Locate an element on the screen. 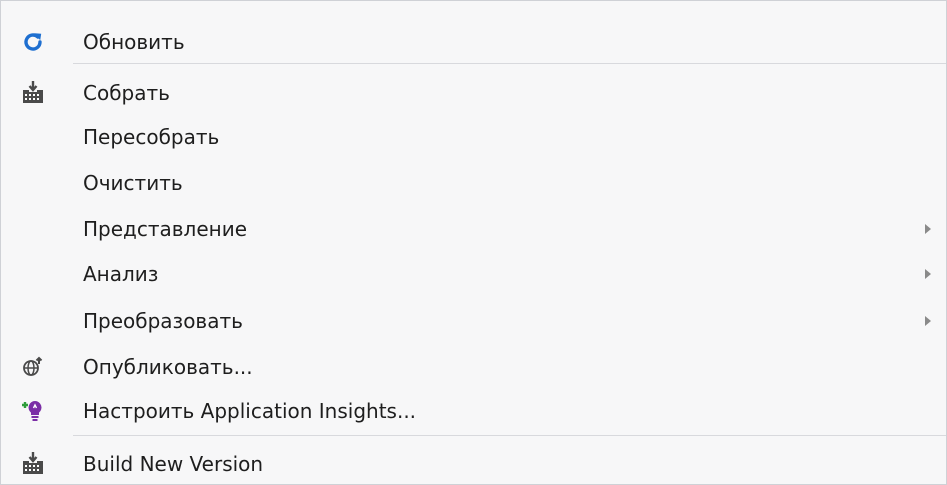 The height and width of the screenshot is (485, 947). menu-item-rebuild: Пересобрать is located at coordinates (473, 137).